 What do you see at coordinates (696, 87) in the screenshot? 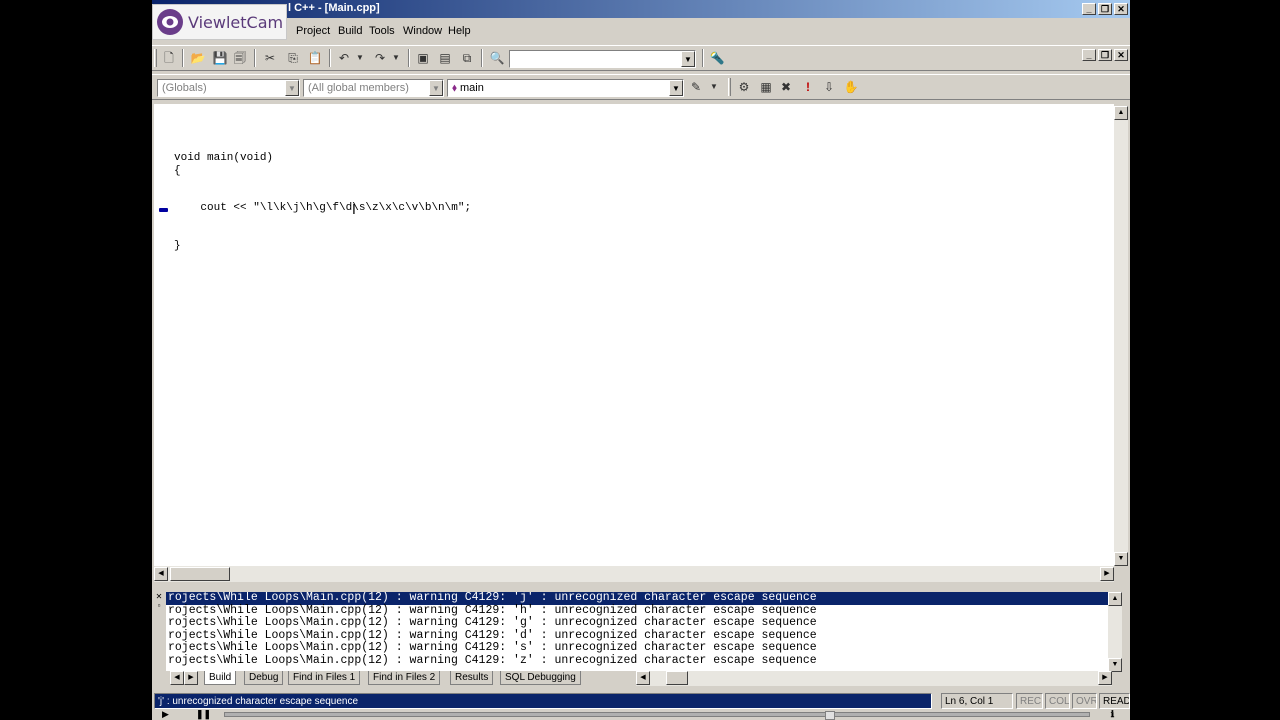
I see `wizard-action-icon: ✎` at bounding box center [696, 87].